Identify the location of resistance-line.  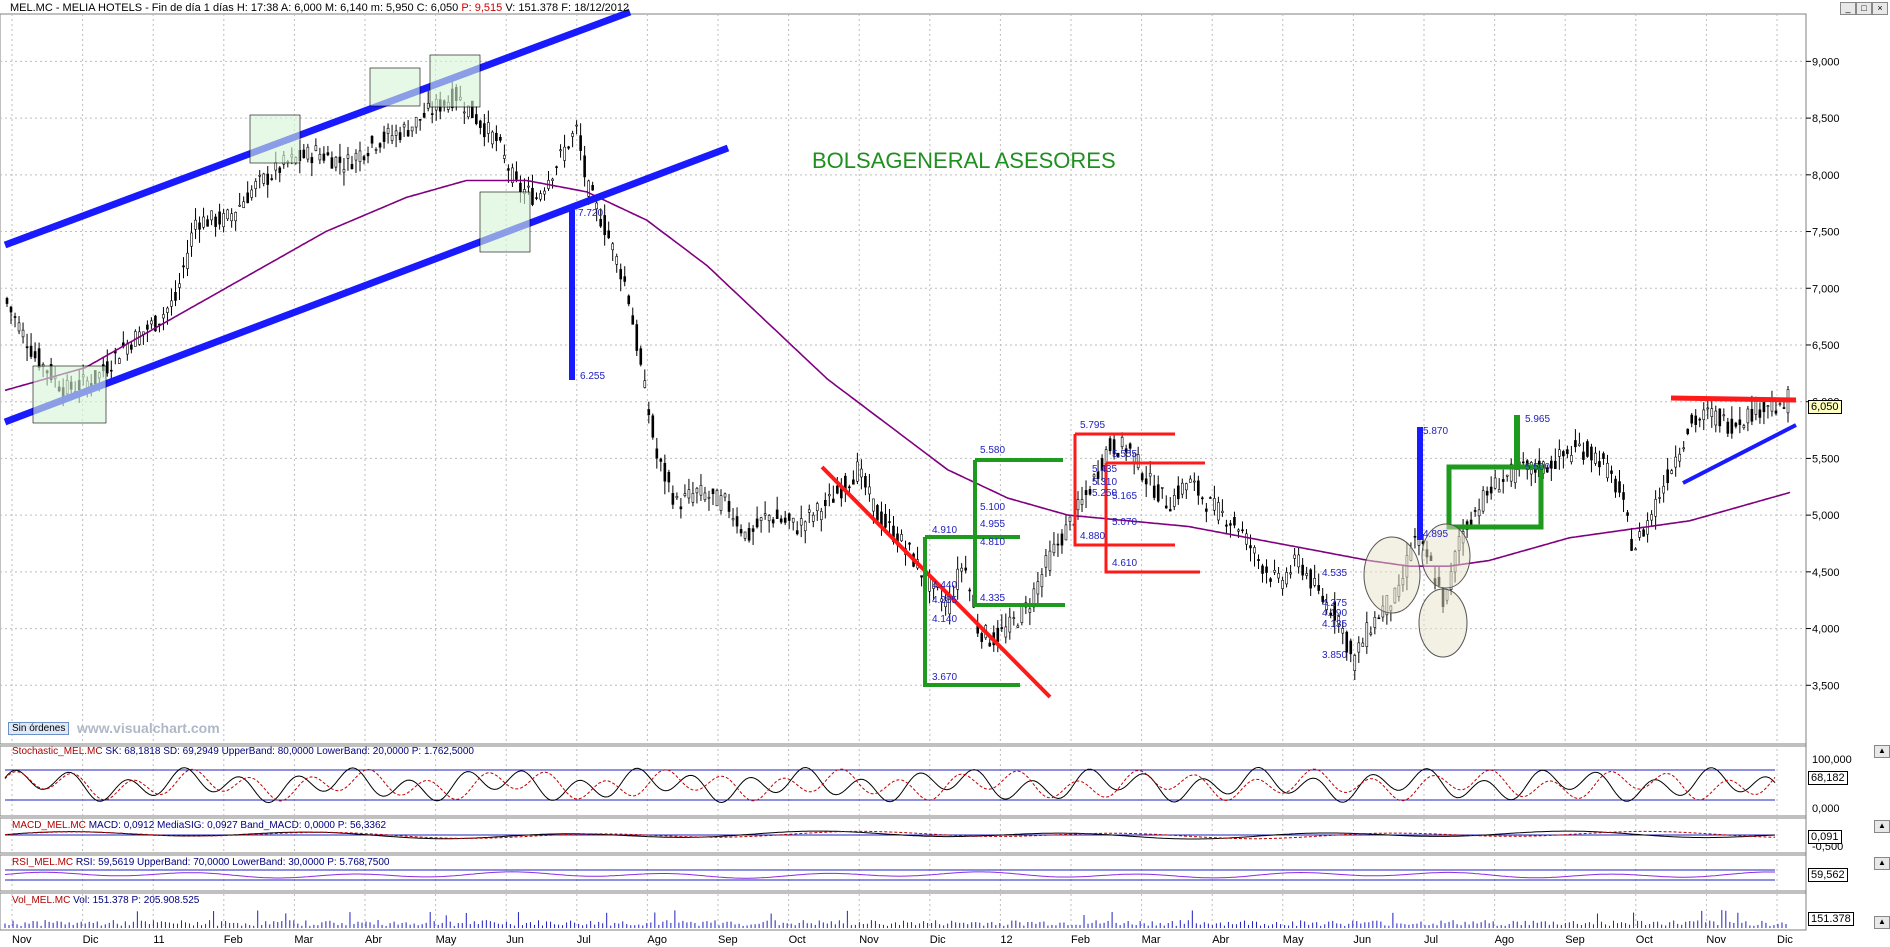
(1733, 399).